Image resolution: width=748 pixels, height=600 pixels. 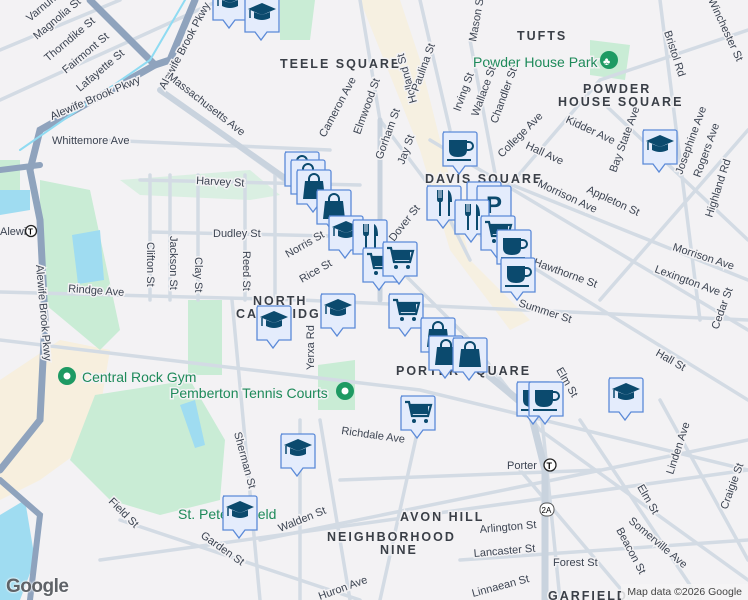 I want to click on svg-text: Porter, so click(x=522, y=466).